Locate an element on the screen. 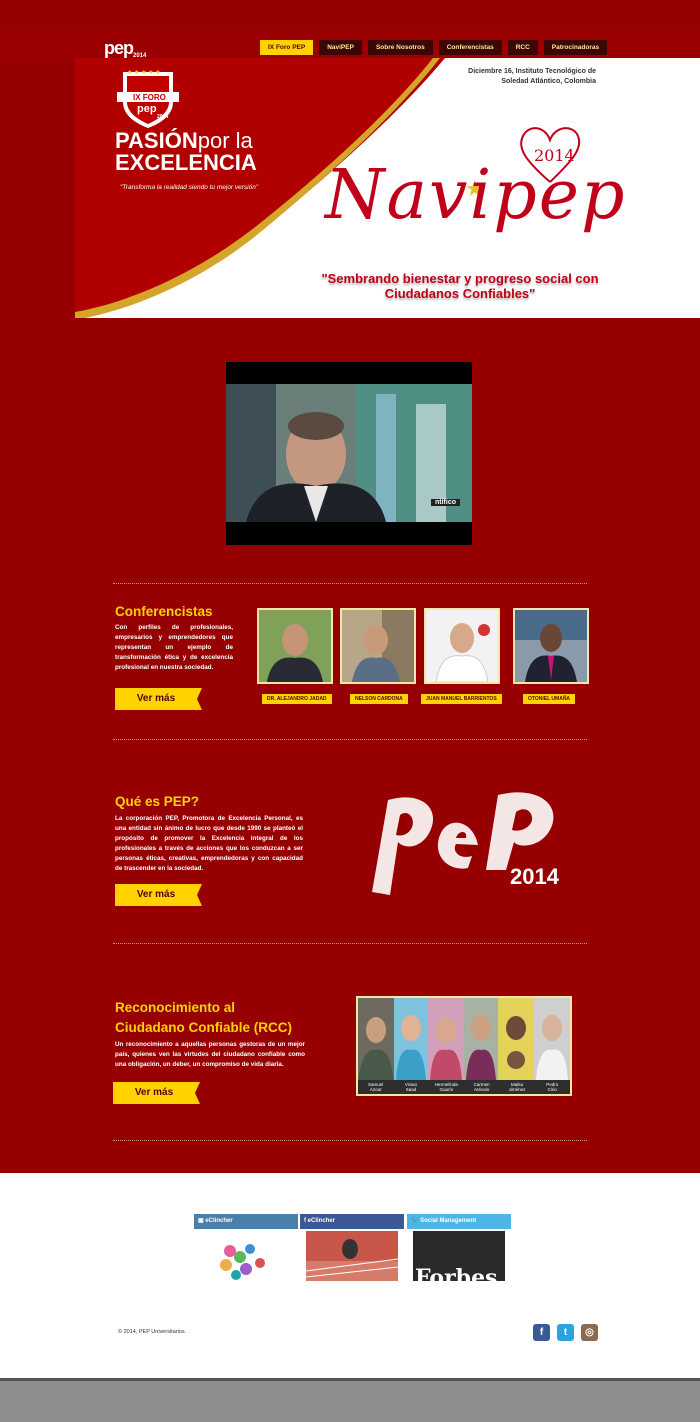 Image resolution: width=700 pixels, height=1422 pixels. rcc-person-2: Vivian Saad is located at coordinates (411, 1087).